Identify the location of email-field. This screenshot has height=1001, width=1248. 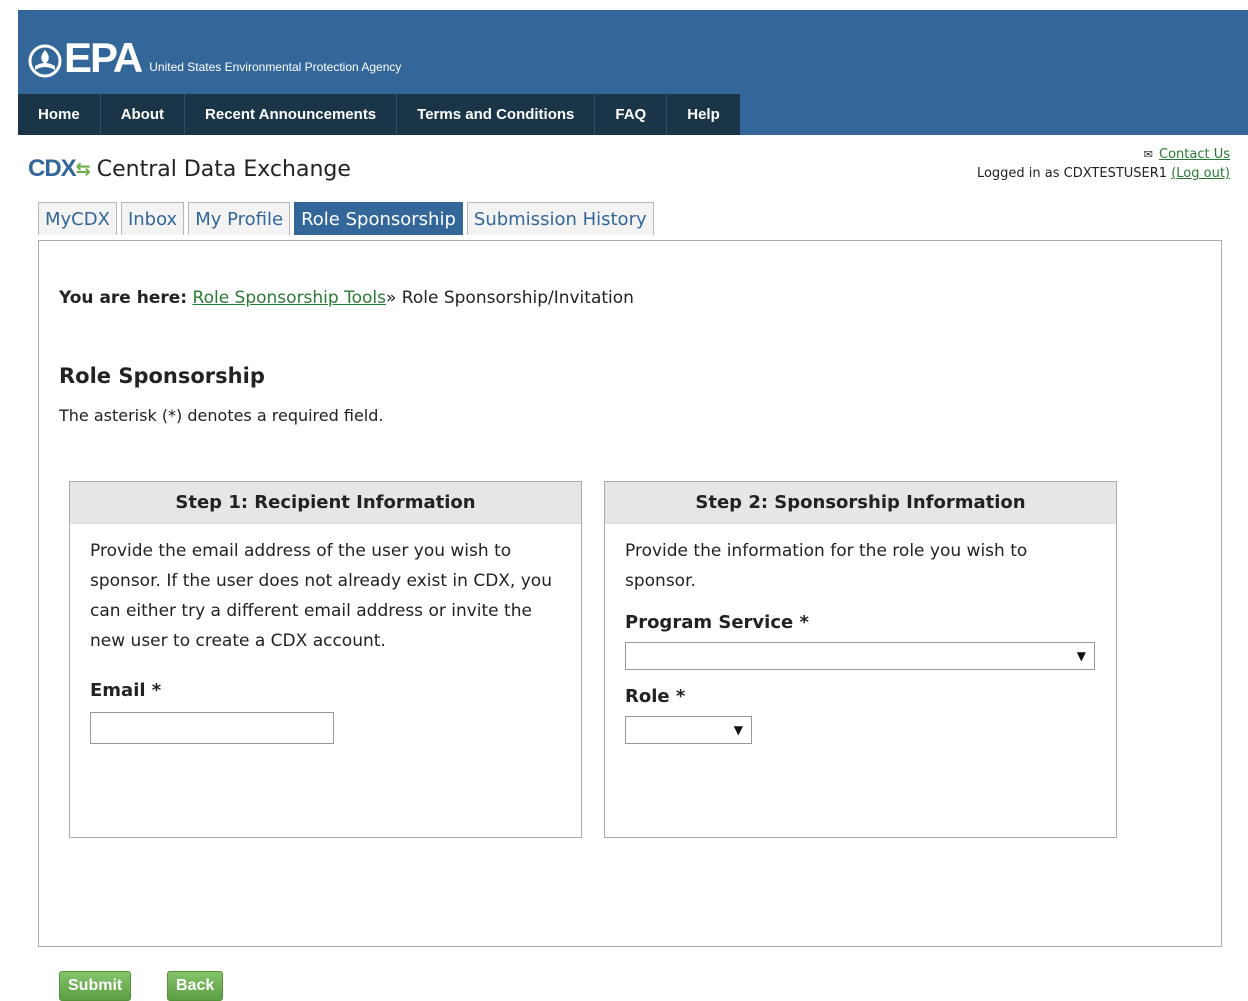
(212, 728).